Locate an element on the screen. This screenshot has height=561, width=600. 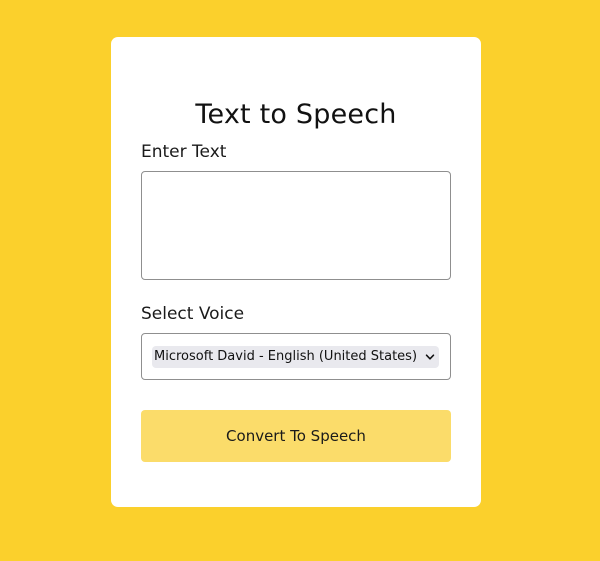
page-title: Text to Speech is located at coordinates (296, 114).